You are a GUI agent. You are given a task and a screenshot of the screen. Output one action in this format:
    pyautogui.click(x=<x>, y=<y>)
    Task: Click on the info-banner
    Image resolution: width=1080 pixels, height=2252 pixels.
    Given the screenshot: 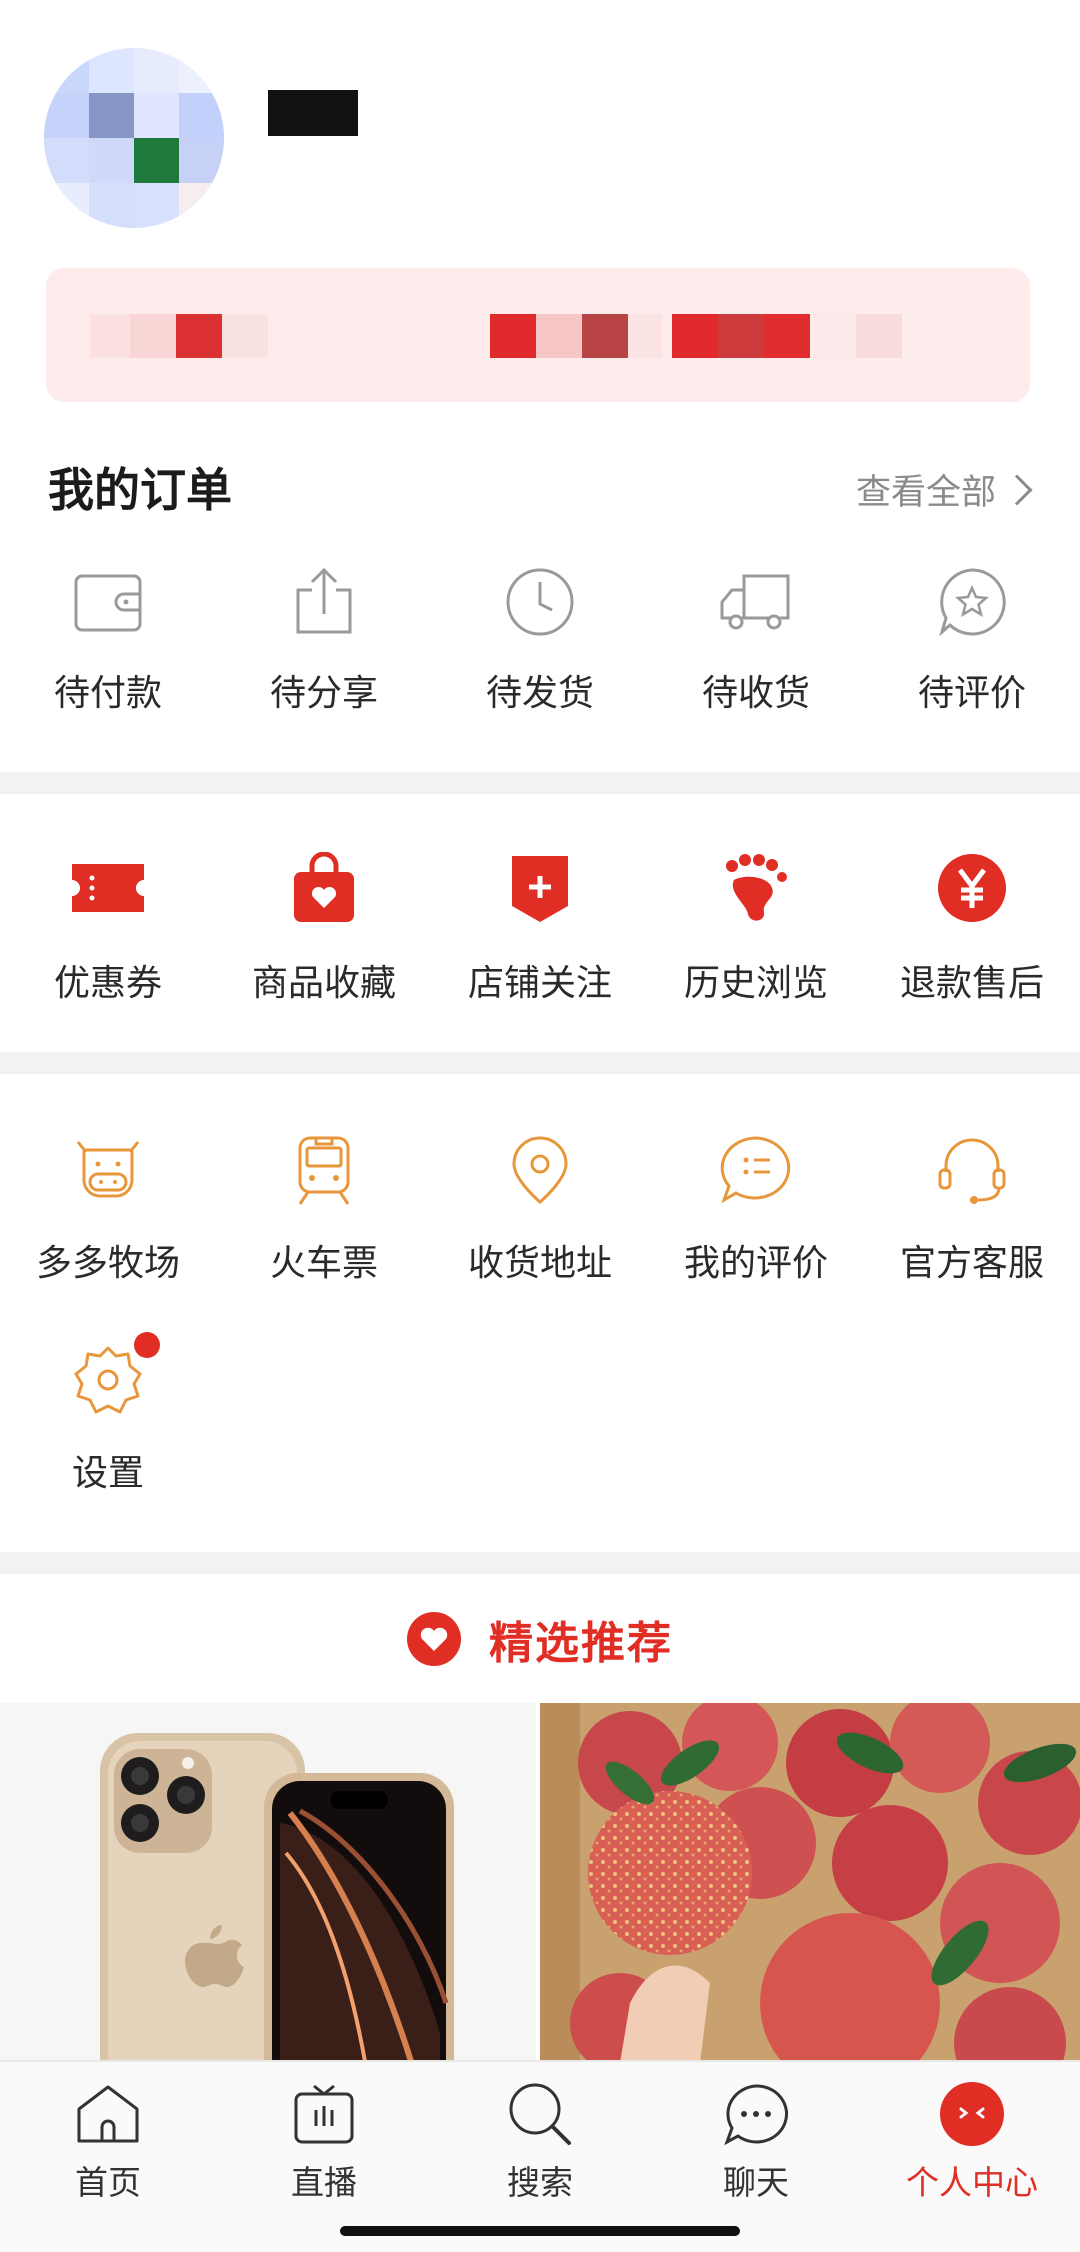 What is the action you would take?
    pyautogui.click(x=538, y=335)
    